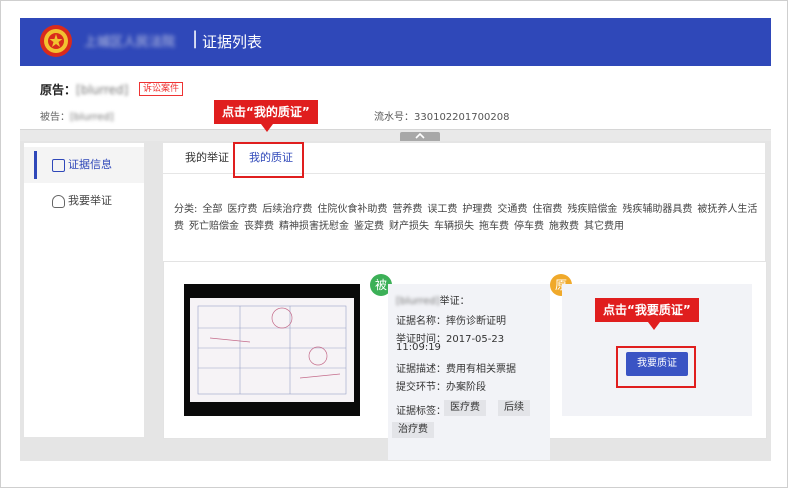 This screenshot has height=488, width=788. Describe the element at coordinates (442, 209) in the screenshot. I see `category-item: 误工费` at that location.